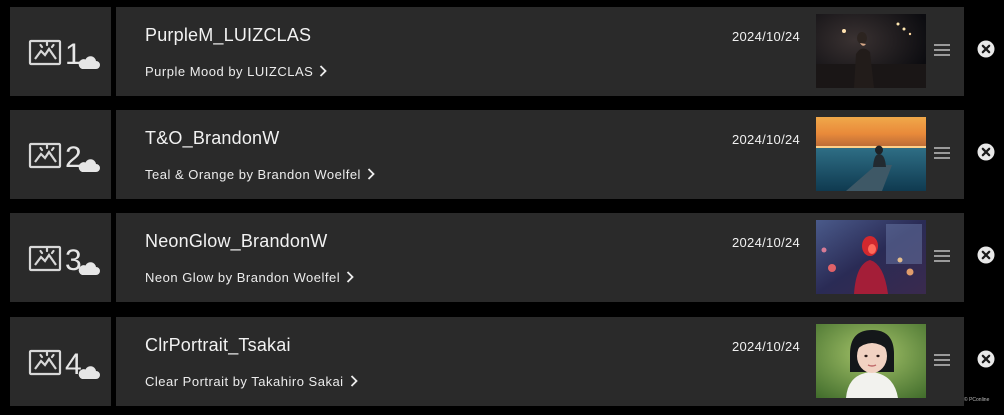  What do you see at coordinates (244, 381) in the screenshot?
I see `preset-source-label: Clear Portrait by Takahiro Sakai` at bounding box center [244, 381].